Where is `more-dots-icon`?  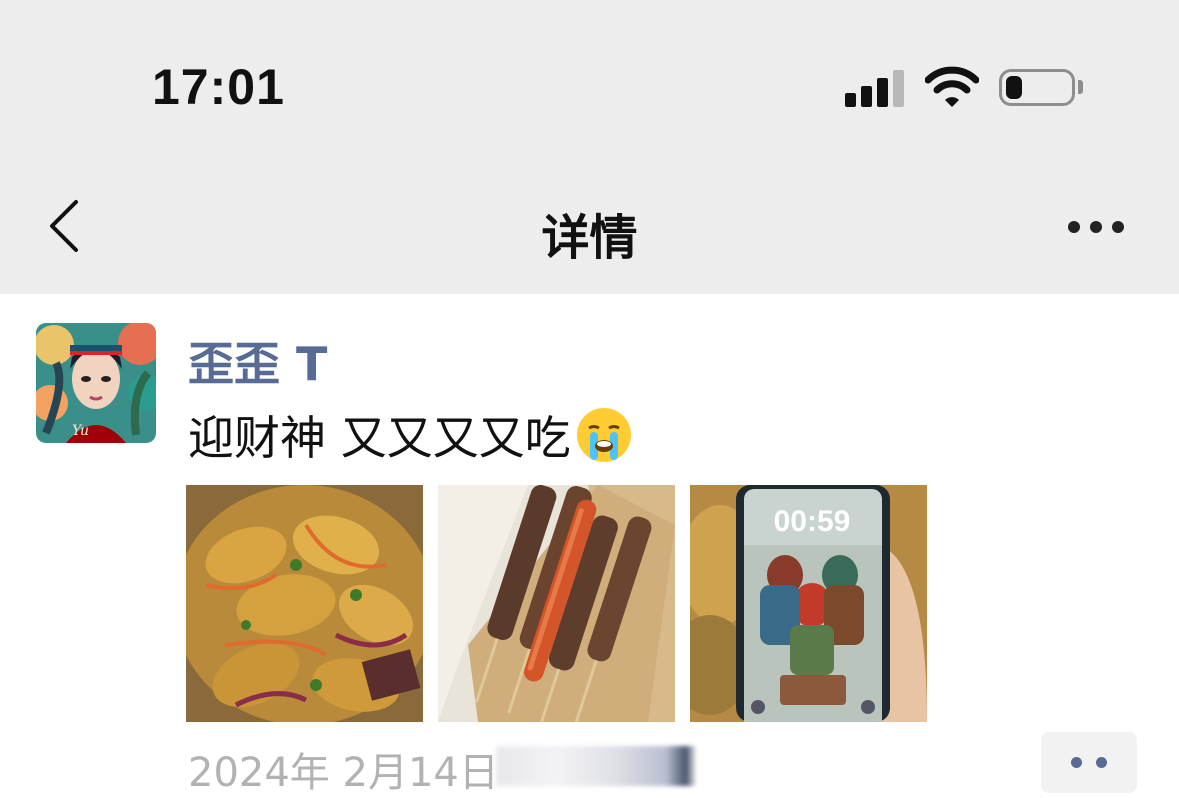
more-dots-icon is located at coordinates (1096, 227).